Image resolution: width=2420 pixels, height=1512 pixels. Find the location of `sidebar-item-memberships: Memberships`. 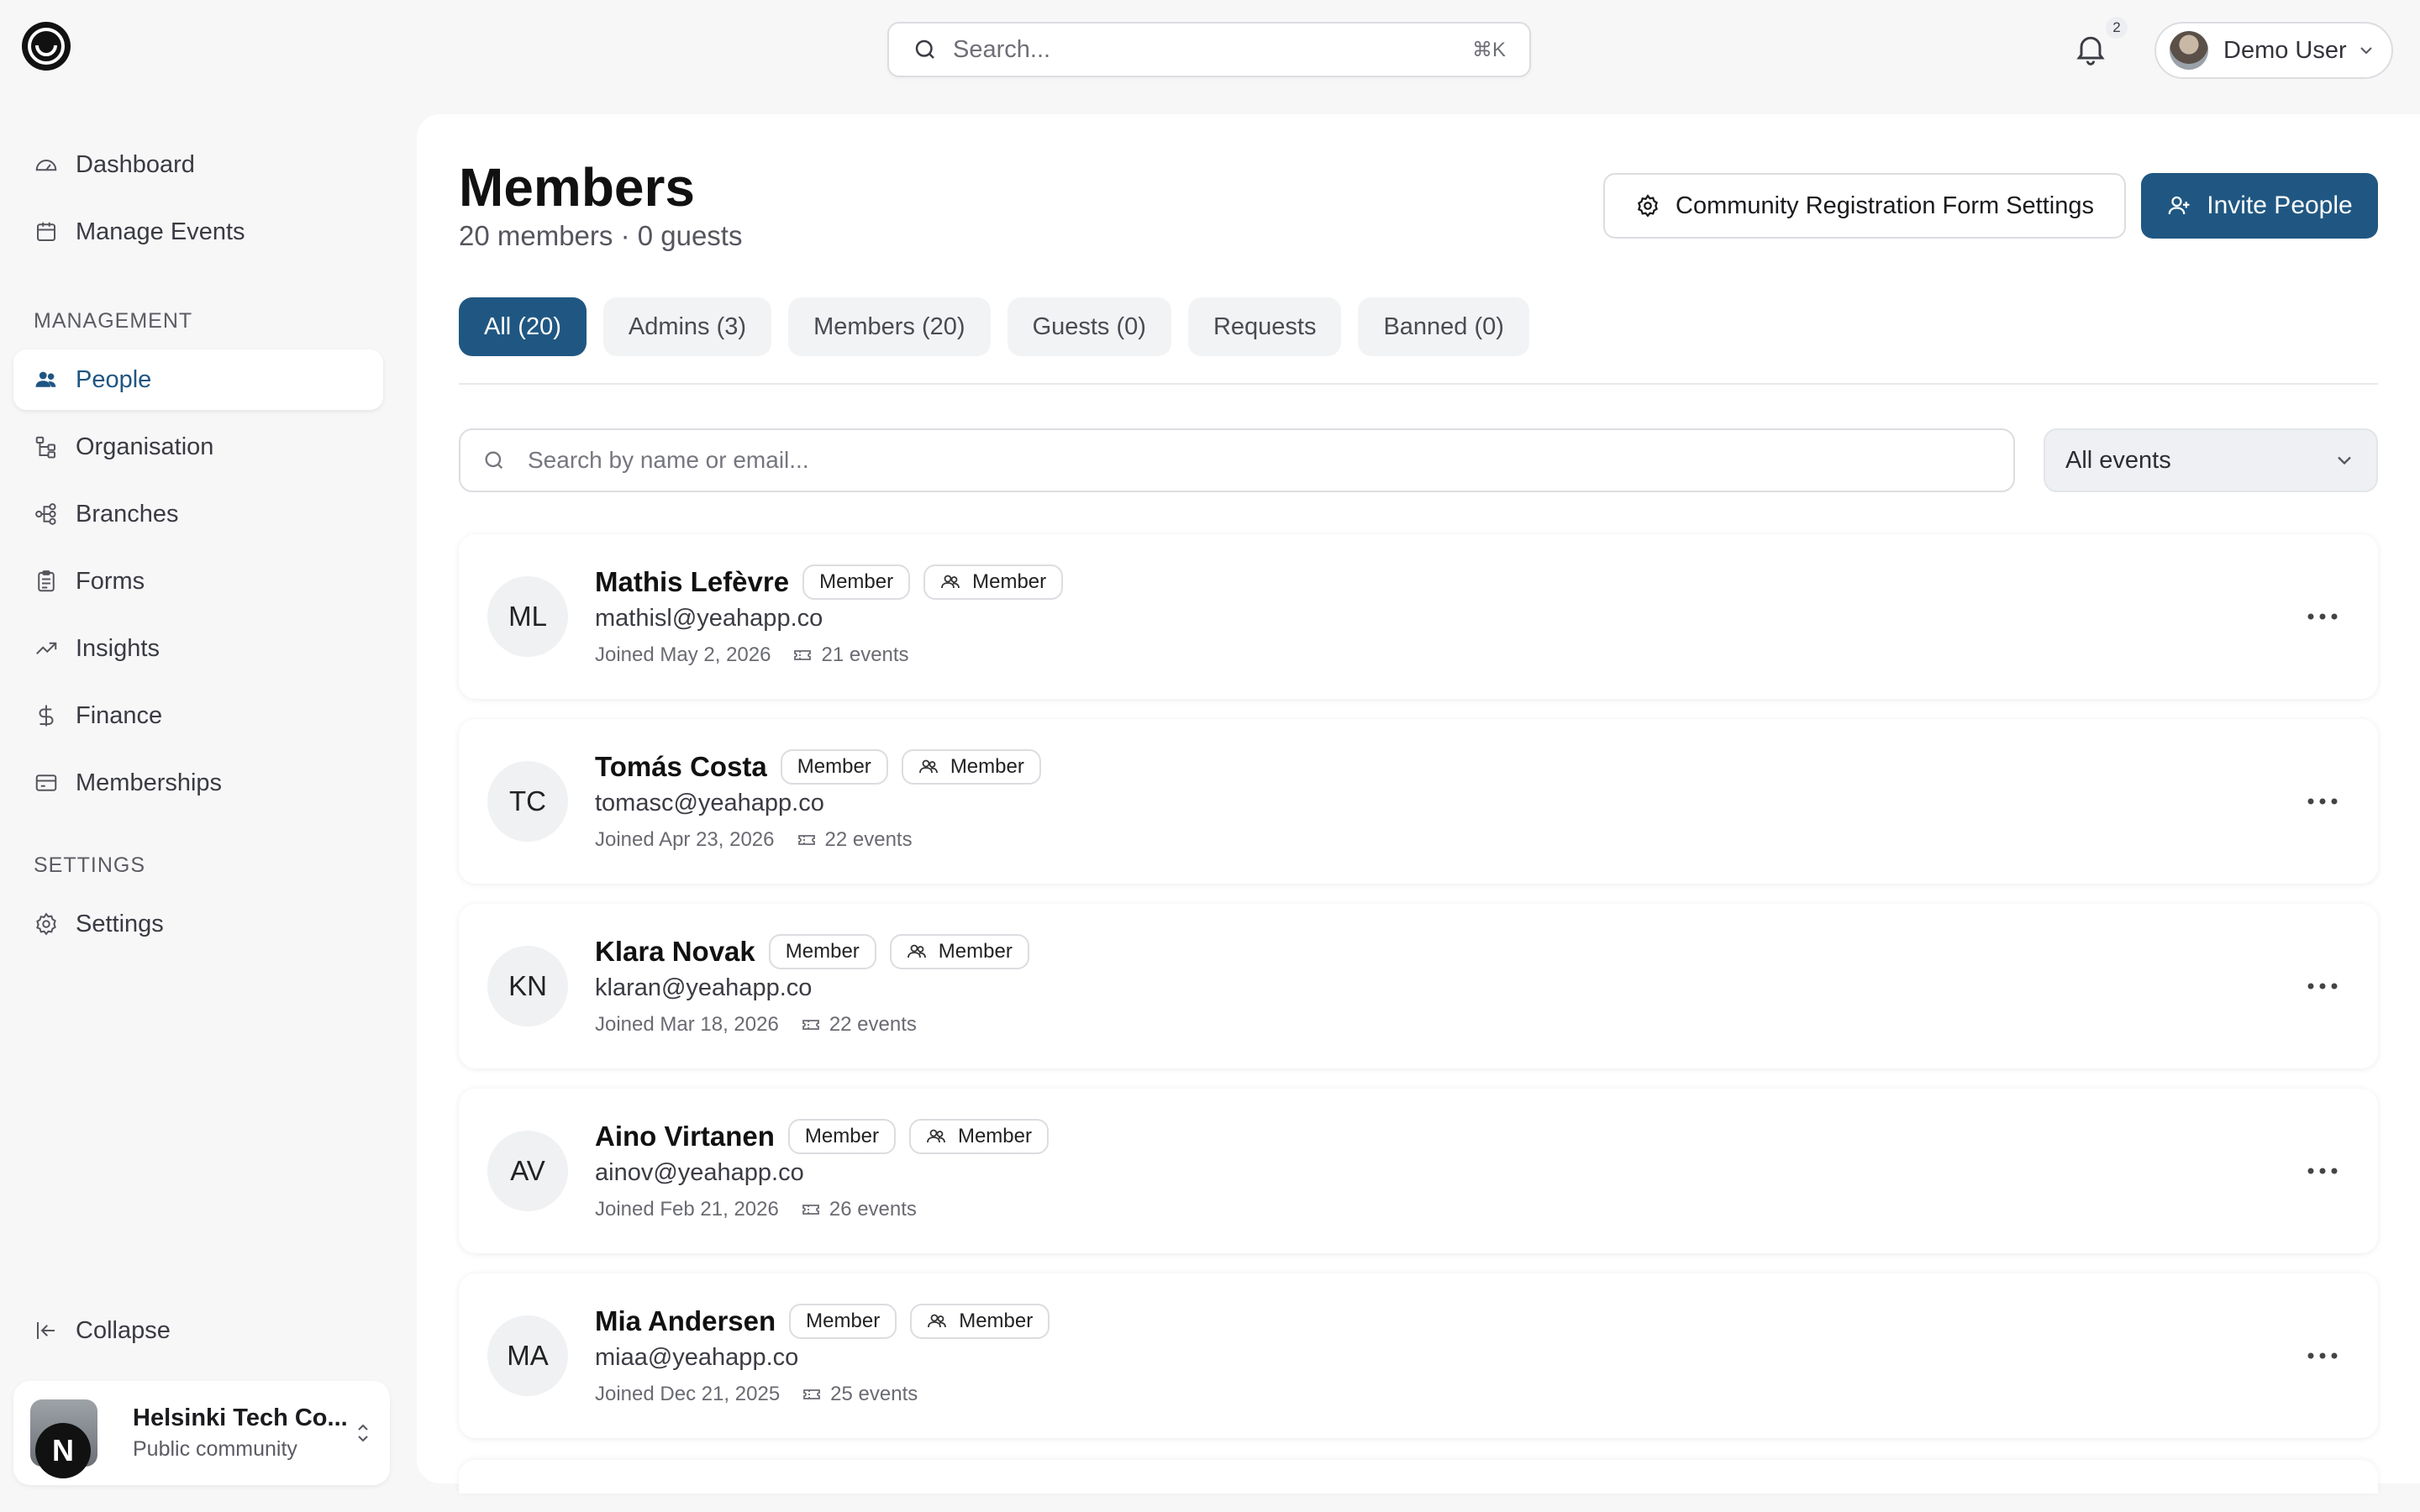

sidebar-item-memberships: Memberships is located at coordinates (198, 783).